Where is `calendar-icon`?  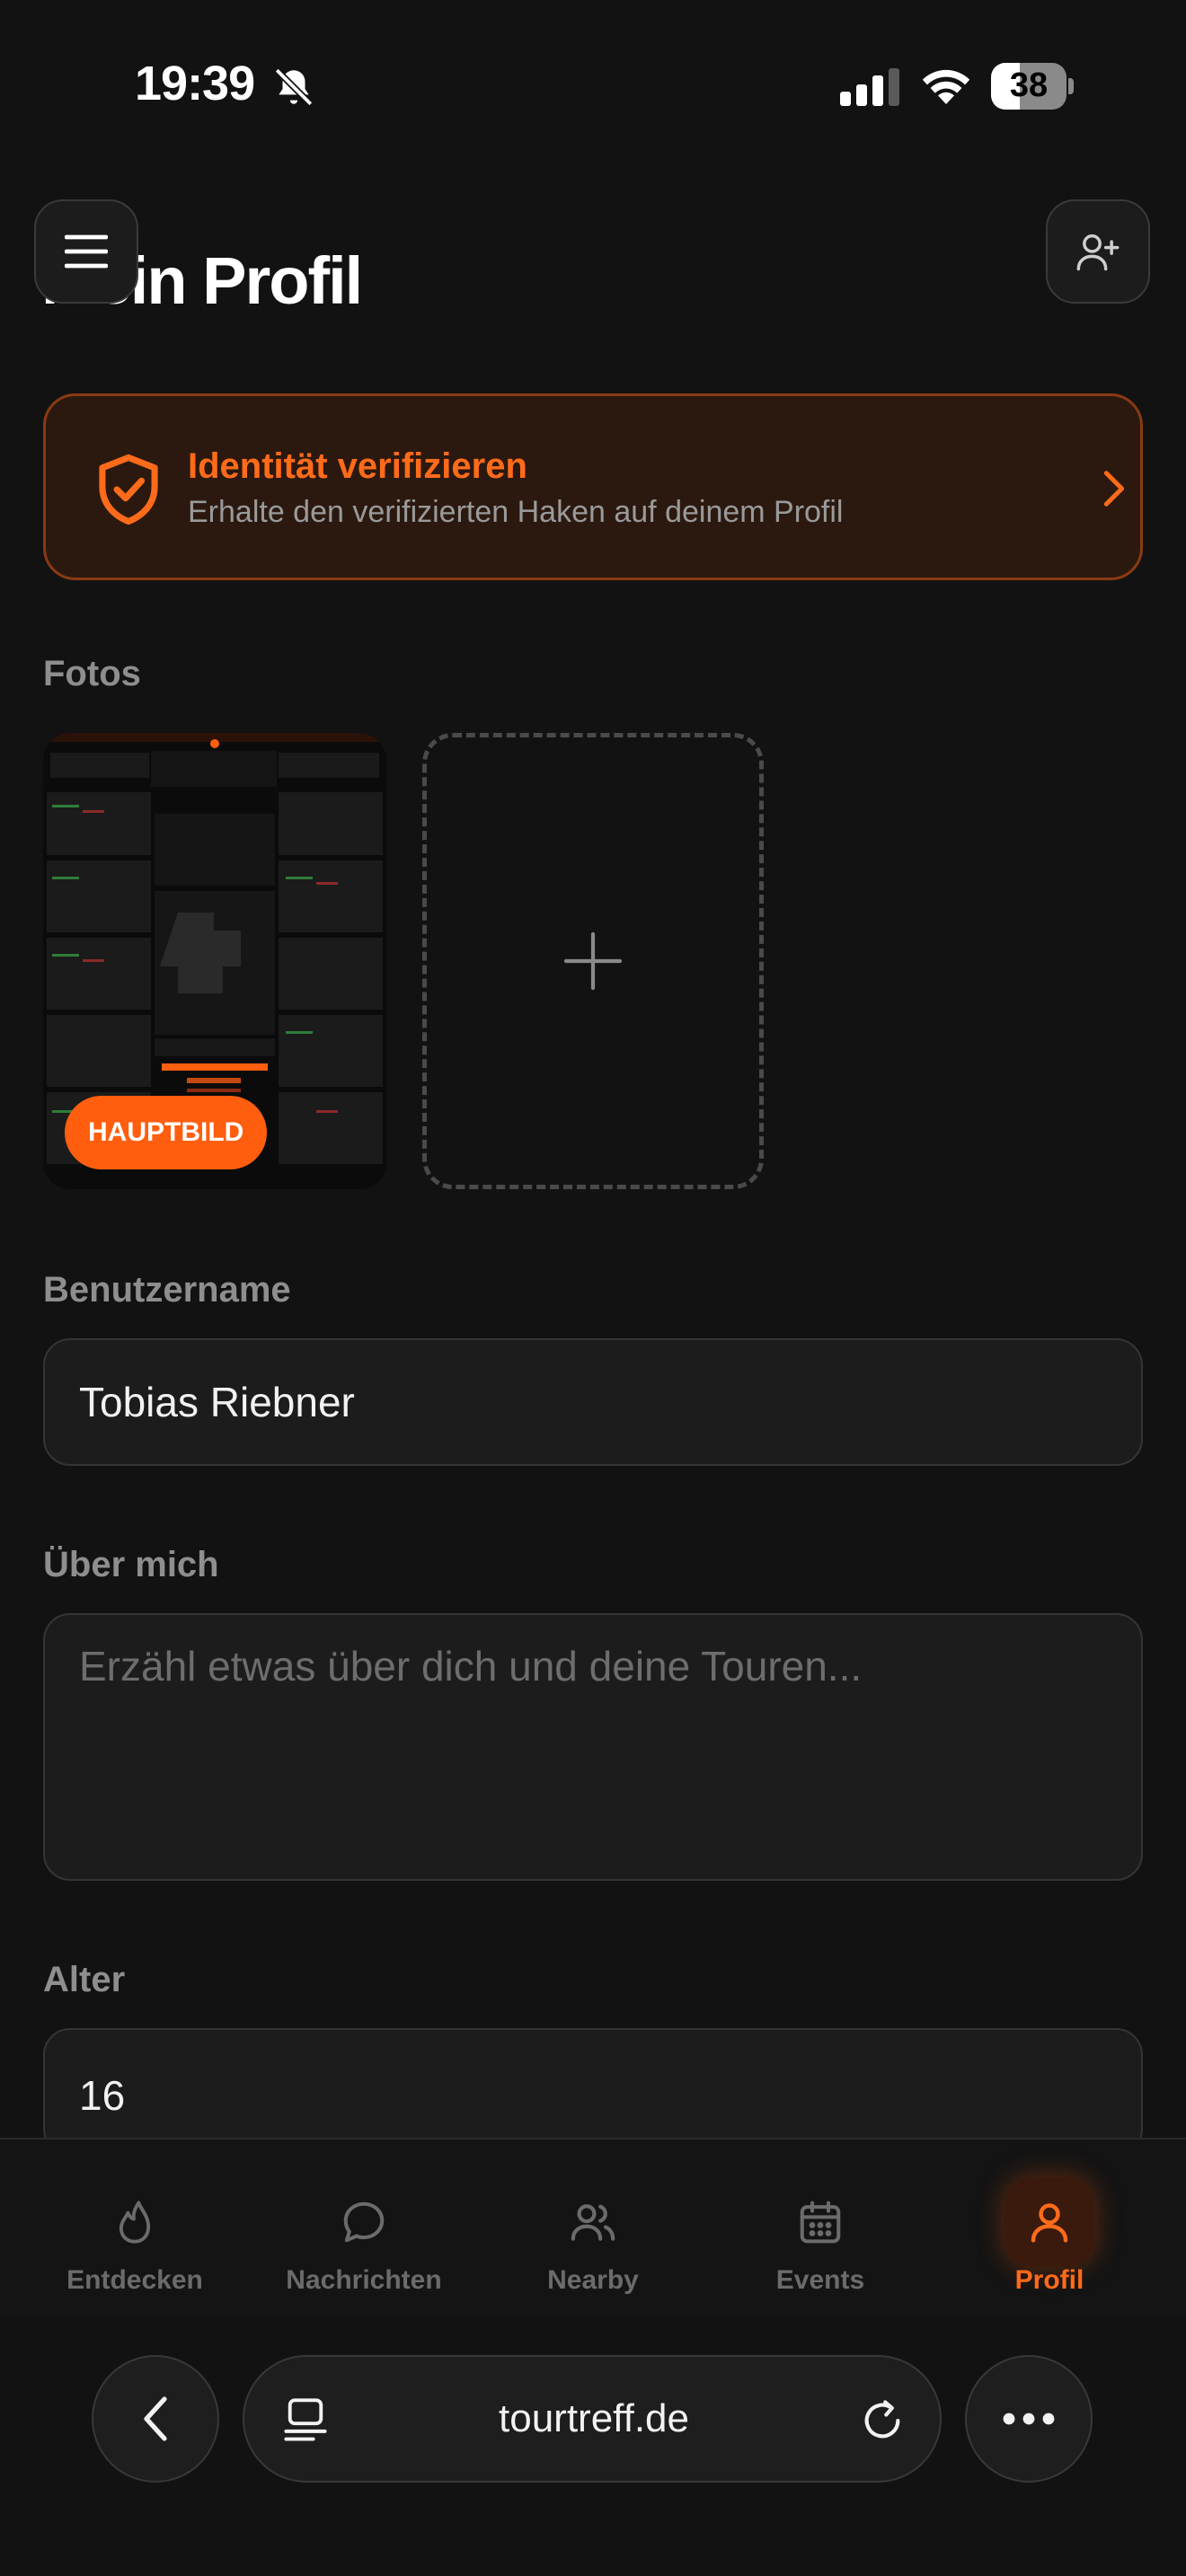 calendar-icon is located at coordinates (820, 2222).